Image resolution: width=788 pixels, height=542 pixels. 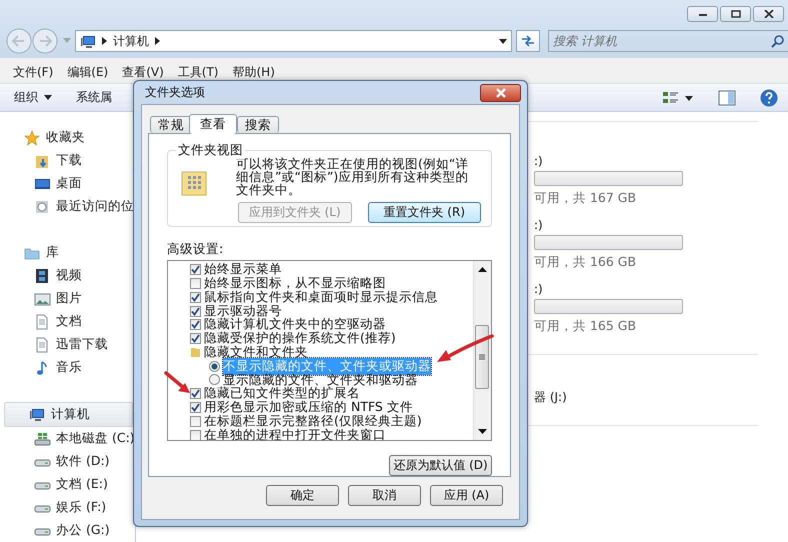 I want to click on search-icon, so click(x=777, y=41).